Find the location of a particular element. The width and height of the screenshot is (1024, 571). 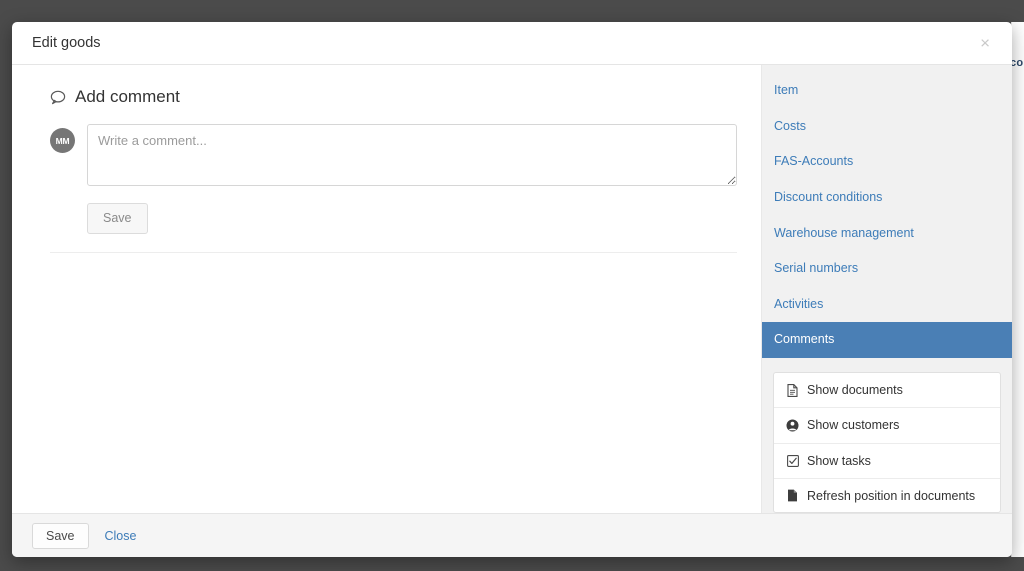

save-comment-button: Save is located at coordinates (117, 218).